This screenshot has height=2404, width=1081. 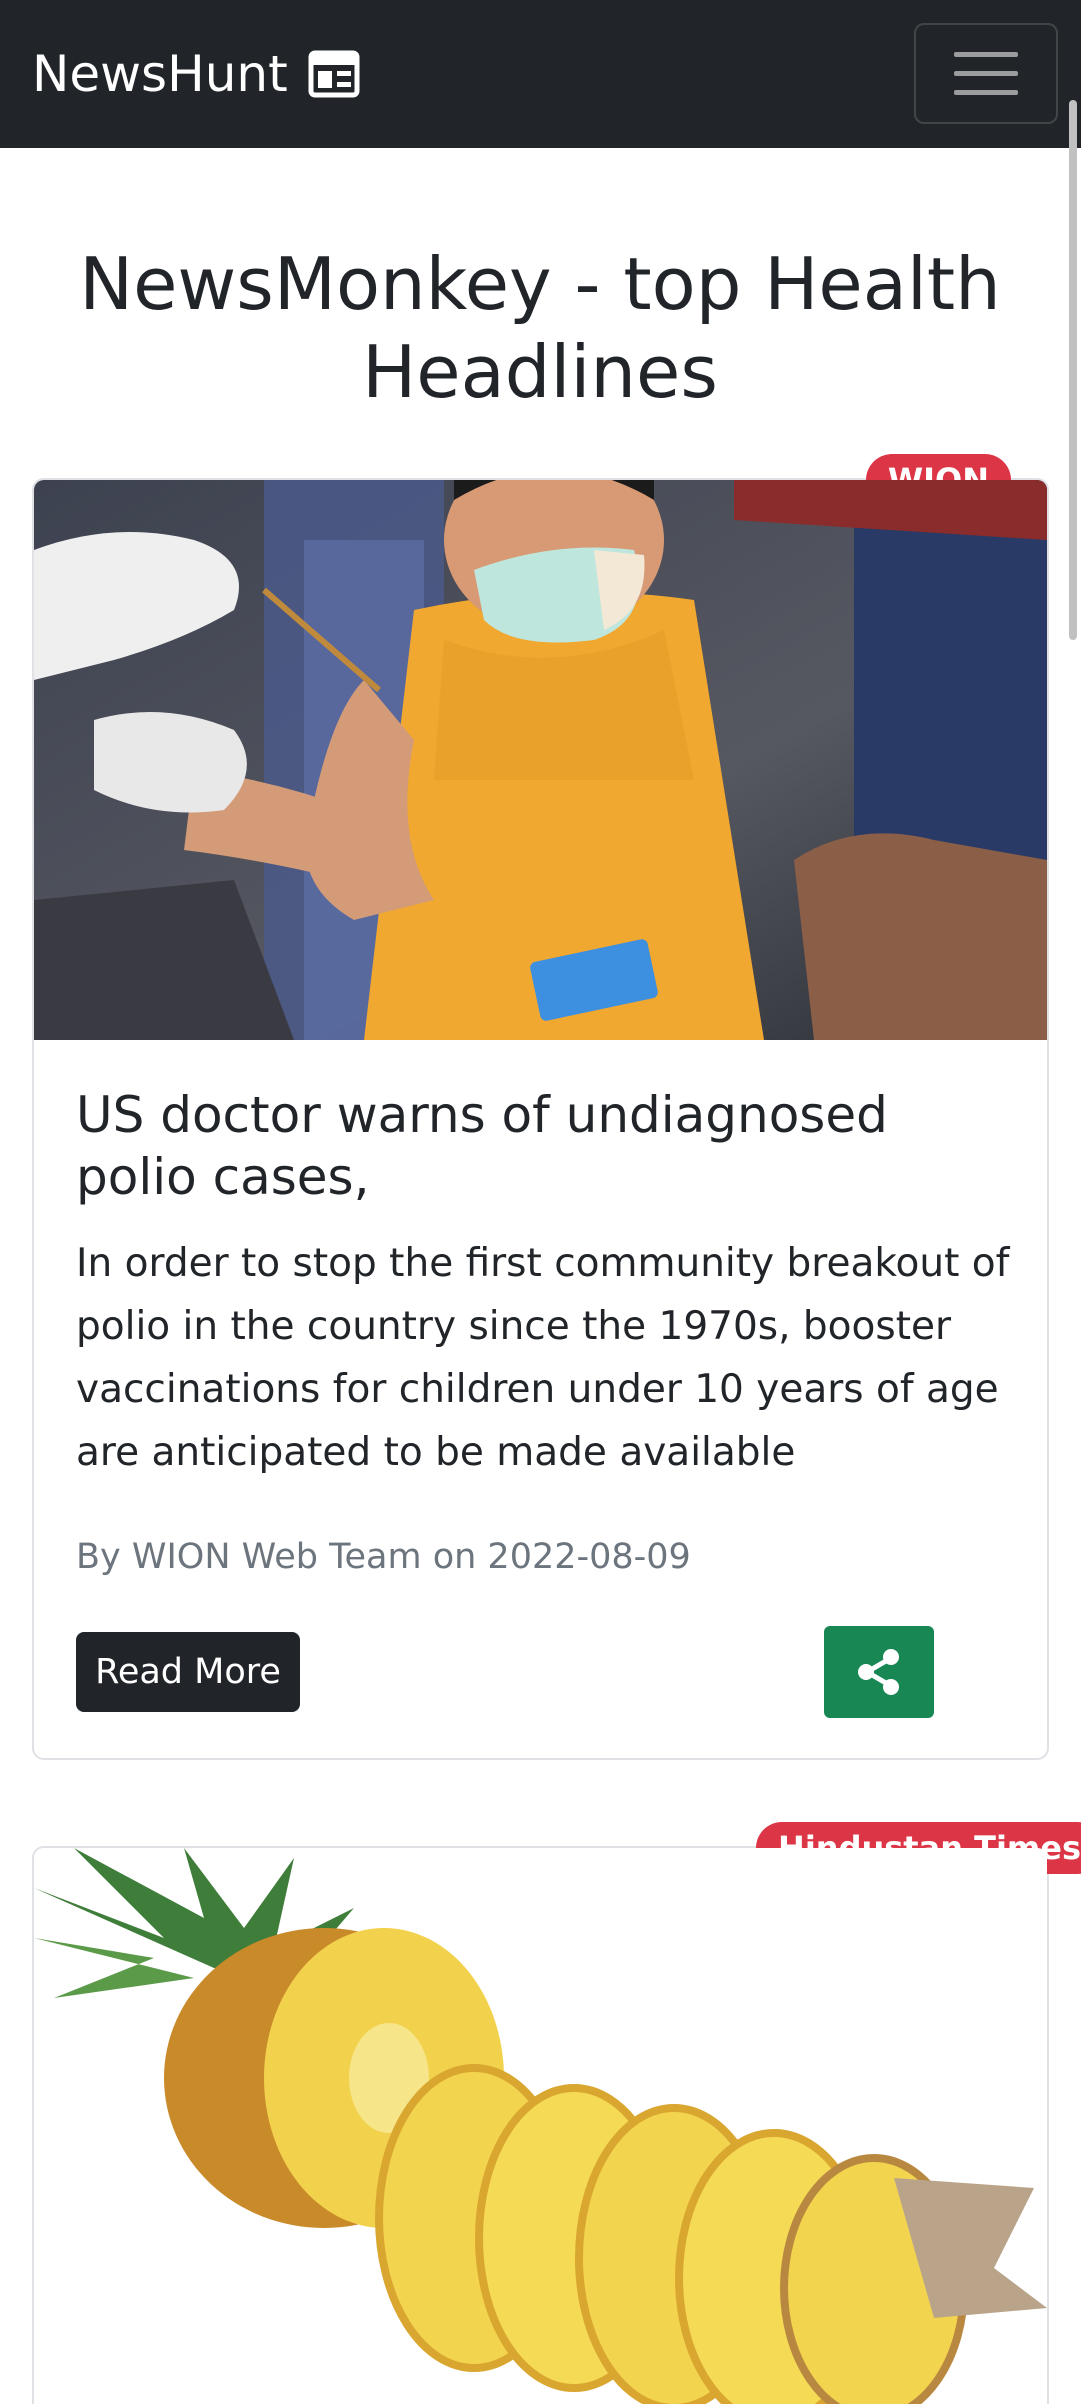 What do you see at coordinates (540, 328) in the screenshot?
I see `page-title: NewsMonkey - top Health Headlines` at bounding box center [540, 328].